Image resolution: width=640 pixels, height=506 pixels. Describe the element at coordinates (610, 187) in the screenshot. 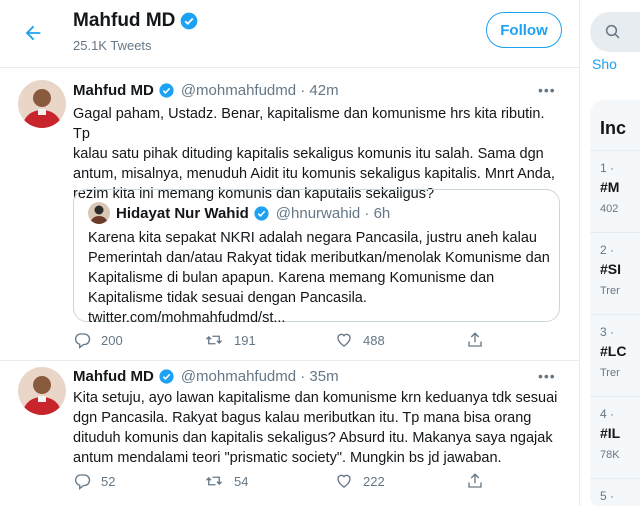

I see `trend-tag: #M` at that location.